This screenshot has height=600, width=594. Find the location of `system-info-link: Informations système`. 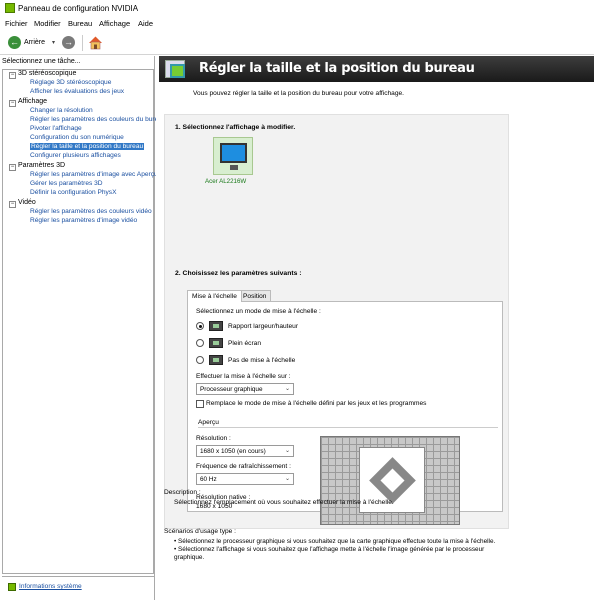

system-info-link: Informations système is located at coordinates (50, 586).